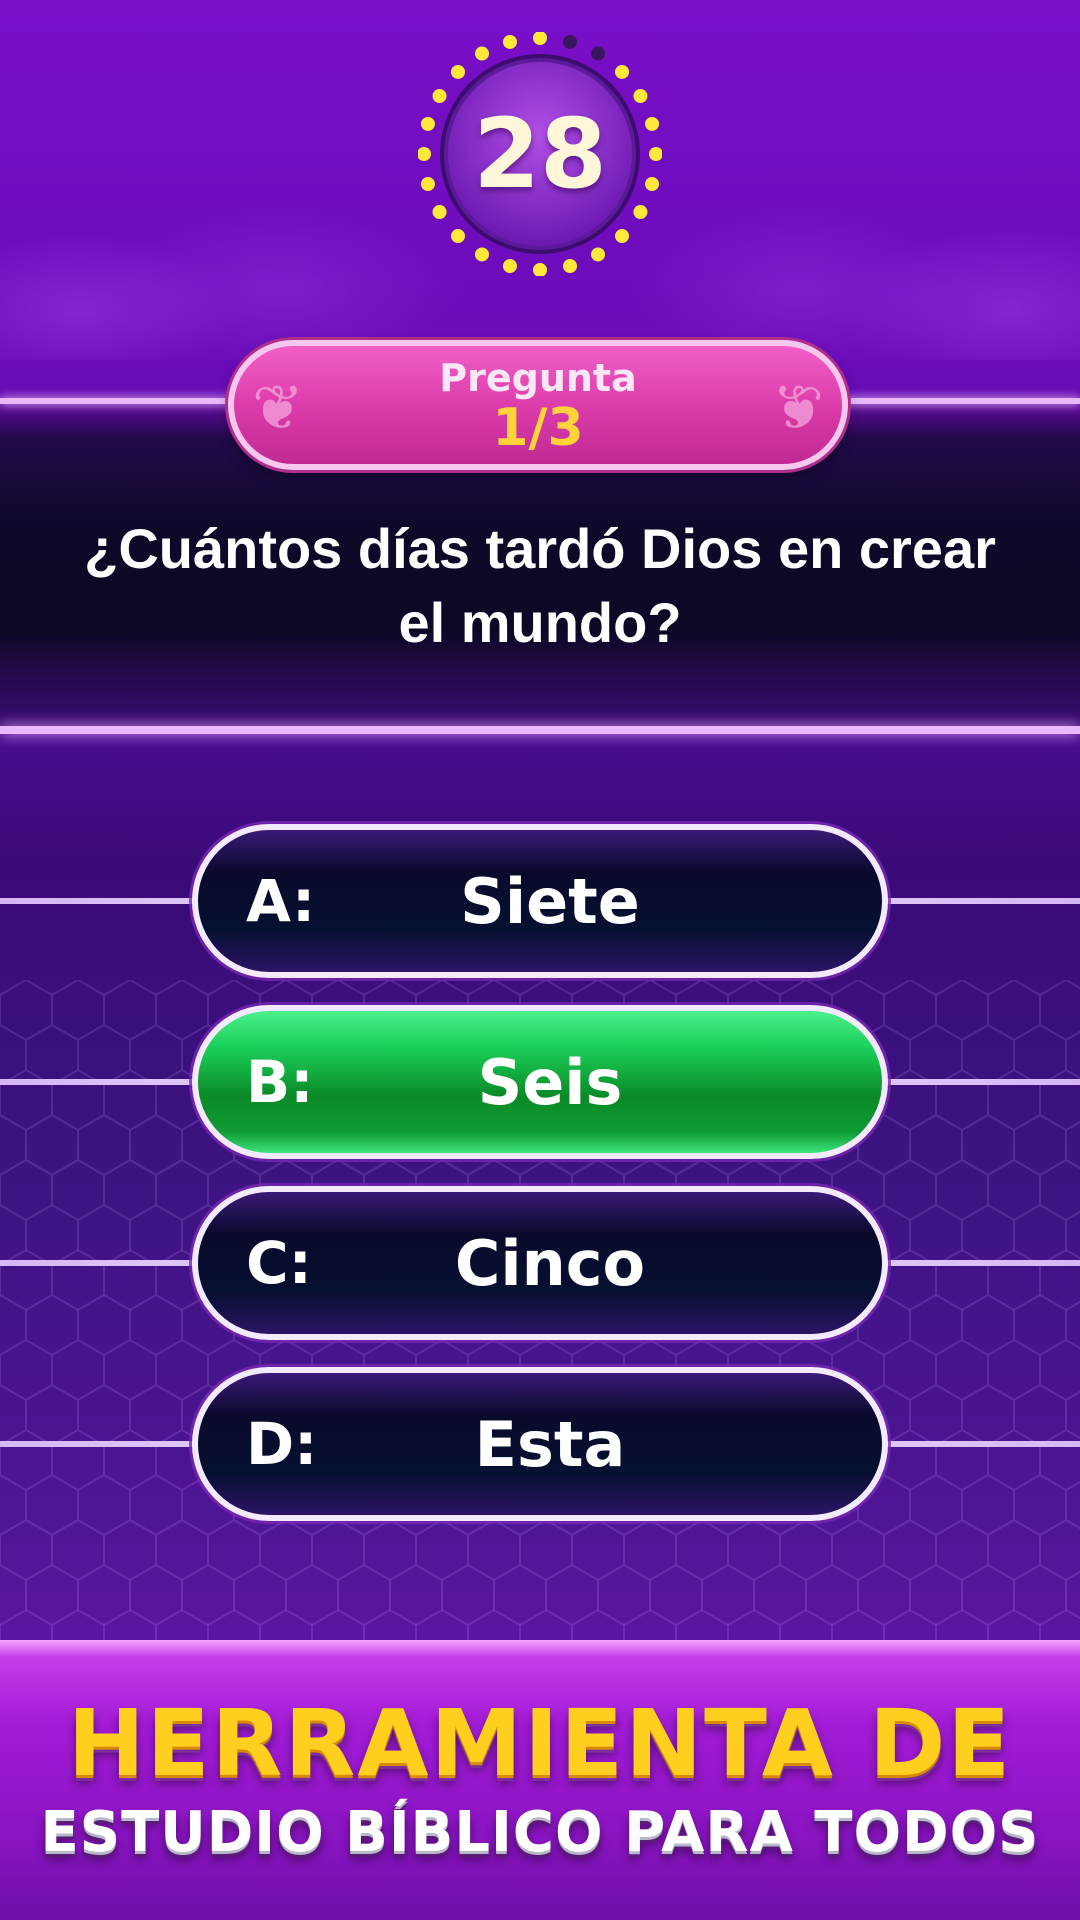  I want to click on answer-text: Seis, so click(550, 1082).